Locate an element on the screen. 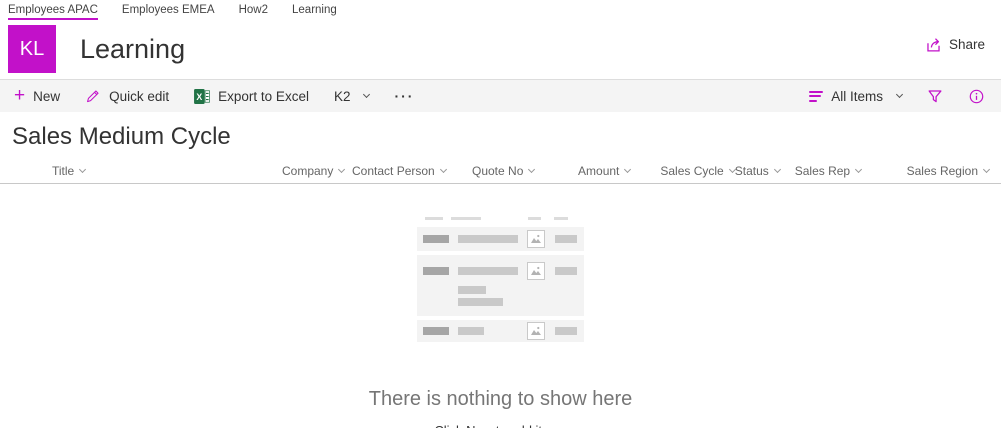 The height and width of the screenshot is (428, 1001). column-label: Contact Person is located at coordinates (393, 171).